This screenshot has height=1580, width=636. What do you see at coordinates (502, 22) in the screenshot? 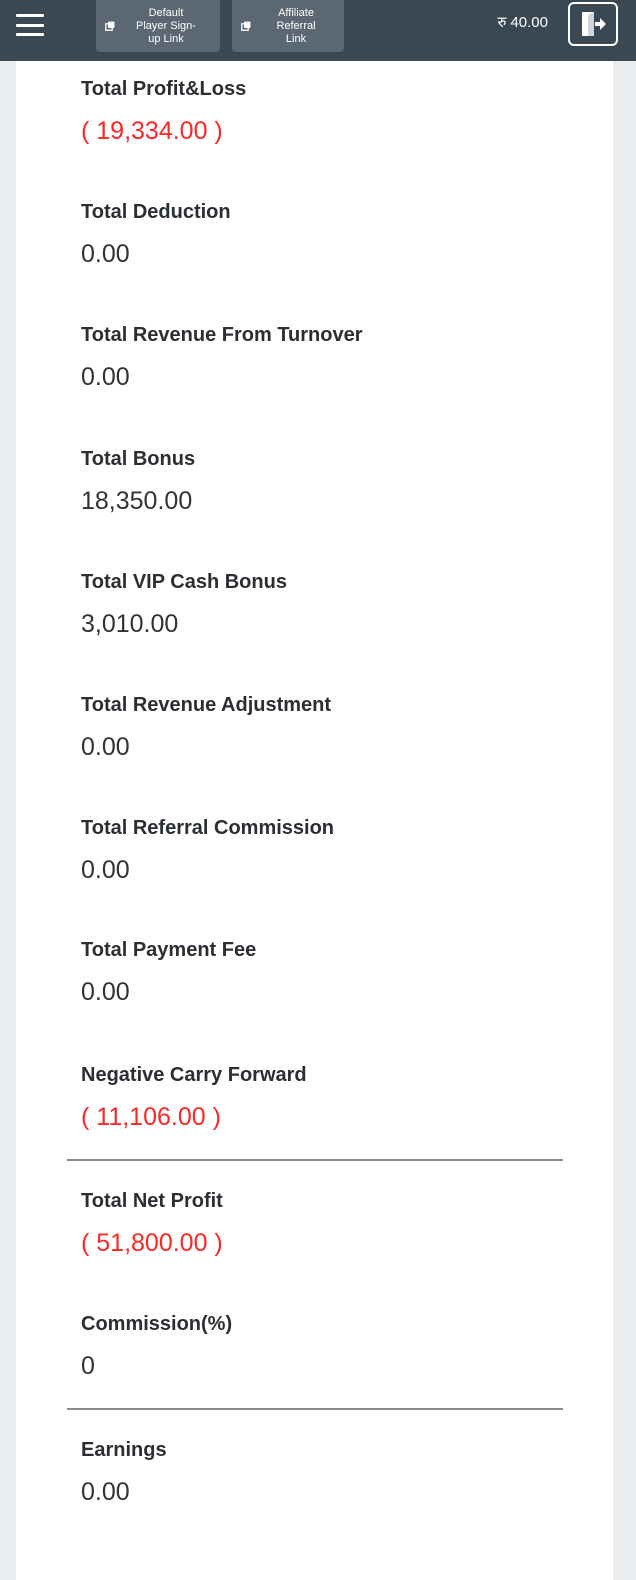
I see `currency-symbol: रु` at bounding box center [502, 22].